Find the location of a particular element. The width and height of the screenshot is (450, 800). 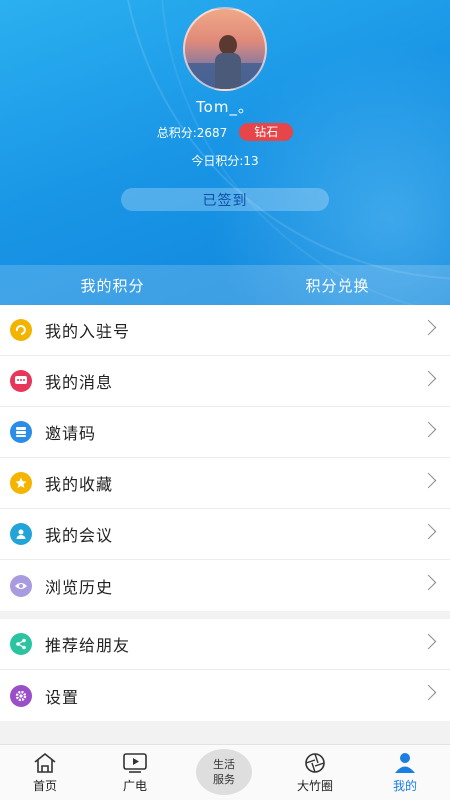

menu-list-secondary: 推荐给朋友 设置 is located at coordinates (225, 670).